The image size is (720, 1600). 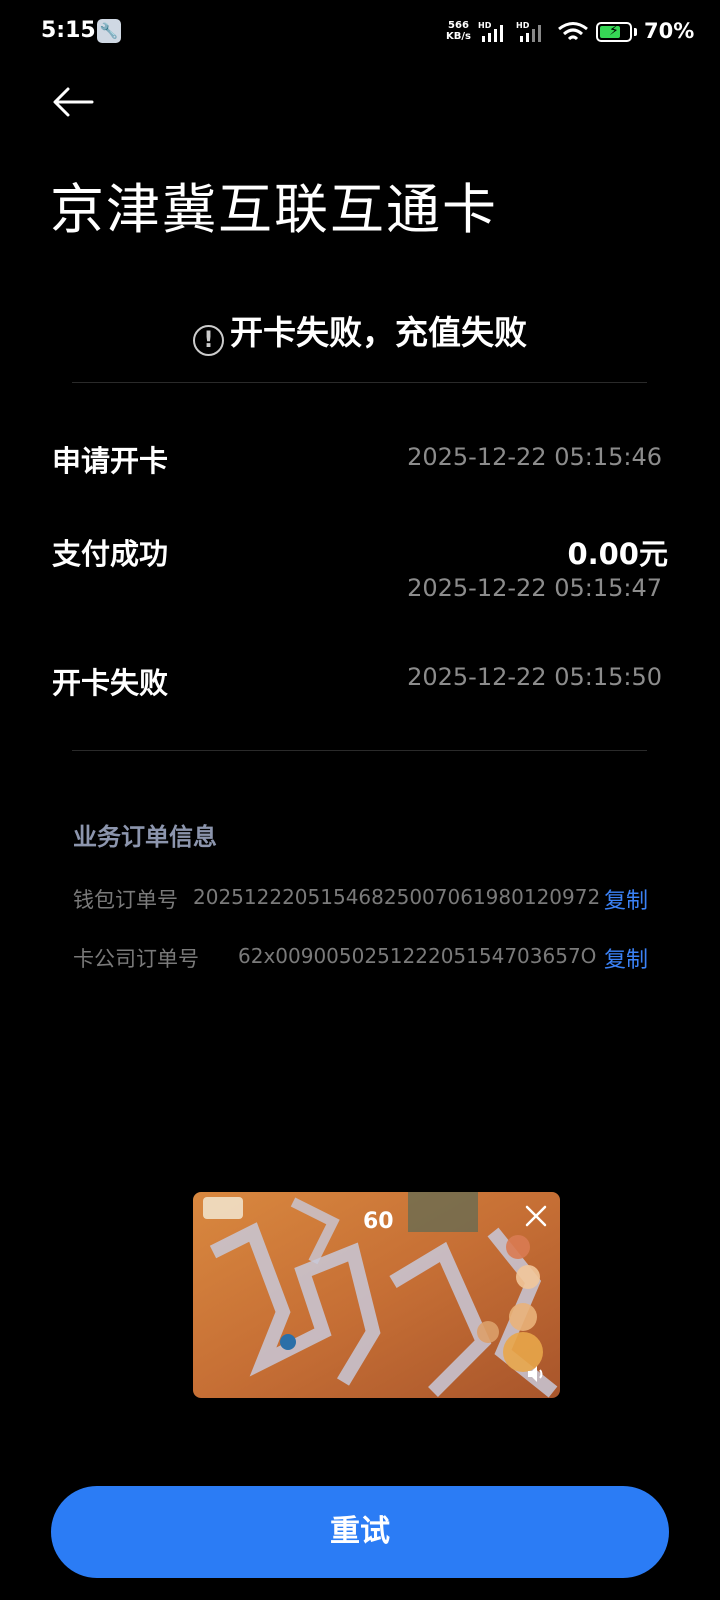 What do you see at coordinates (635, 32) in the screenshot?
I see `battery-tip` at bounding box center [635, 32].